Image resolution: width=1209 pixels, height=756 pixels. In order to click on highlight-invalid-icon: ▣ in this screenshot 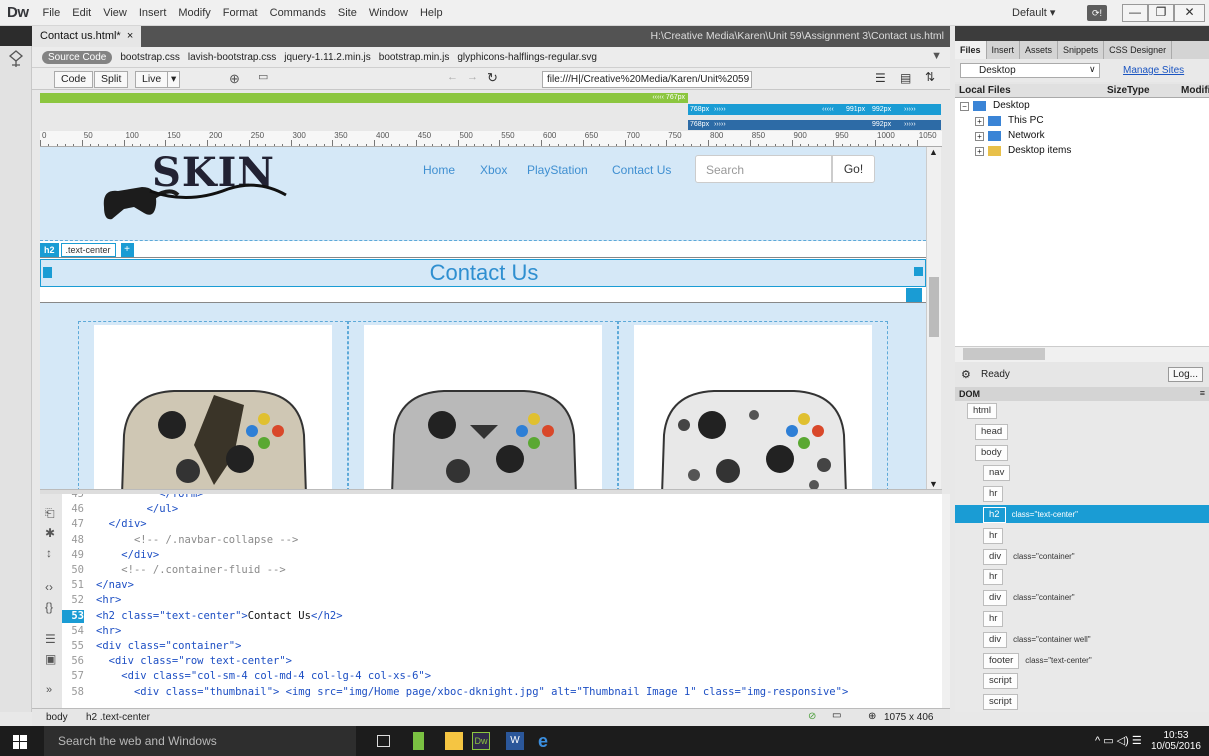, I will do `click(50, 659)`.